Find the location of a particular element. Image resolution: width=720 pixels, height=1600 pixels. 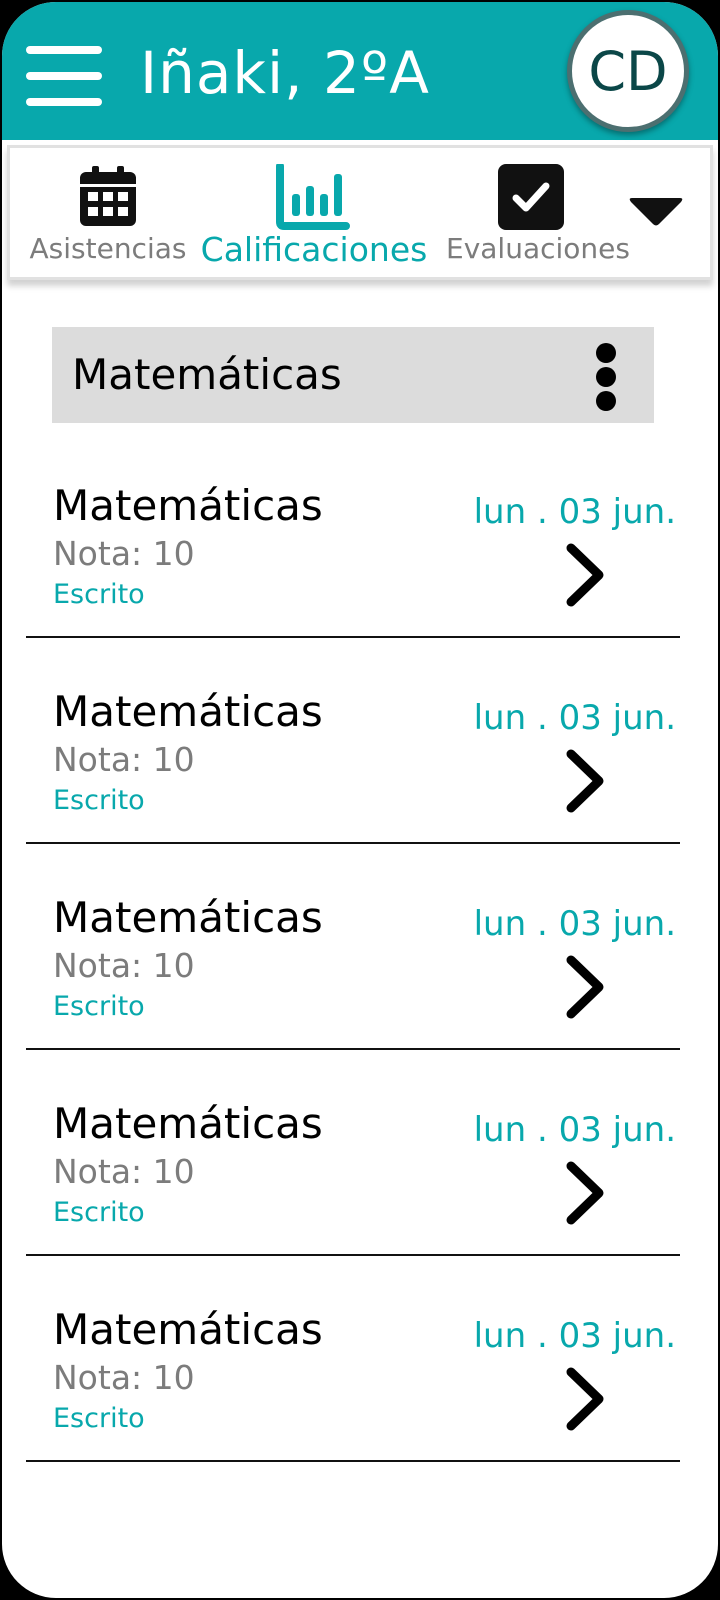

tab-label: Calificaciones is located at coordinates (314, 249).